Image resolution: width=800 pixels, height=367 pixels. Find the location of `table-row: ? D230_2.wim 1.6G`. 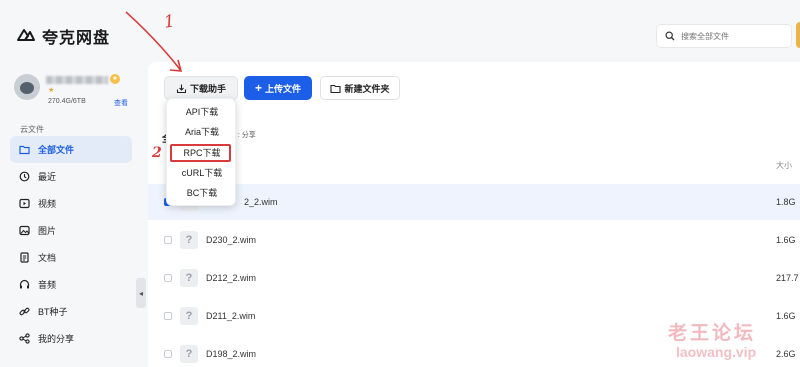

table-row: ? D230_2.wim 1.6G is located at coordinates (474, 240).